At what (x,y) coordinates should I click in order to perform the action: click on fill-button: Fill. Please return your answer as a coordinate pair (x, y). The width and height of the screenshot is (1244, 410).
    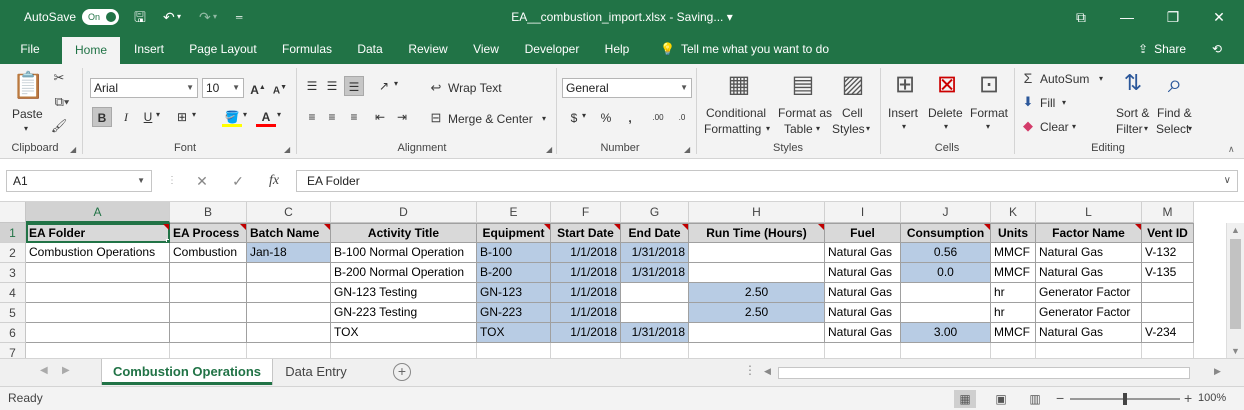
    Looking at the image, I should click on (1047, 103).